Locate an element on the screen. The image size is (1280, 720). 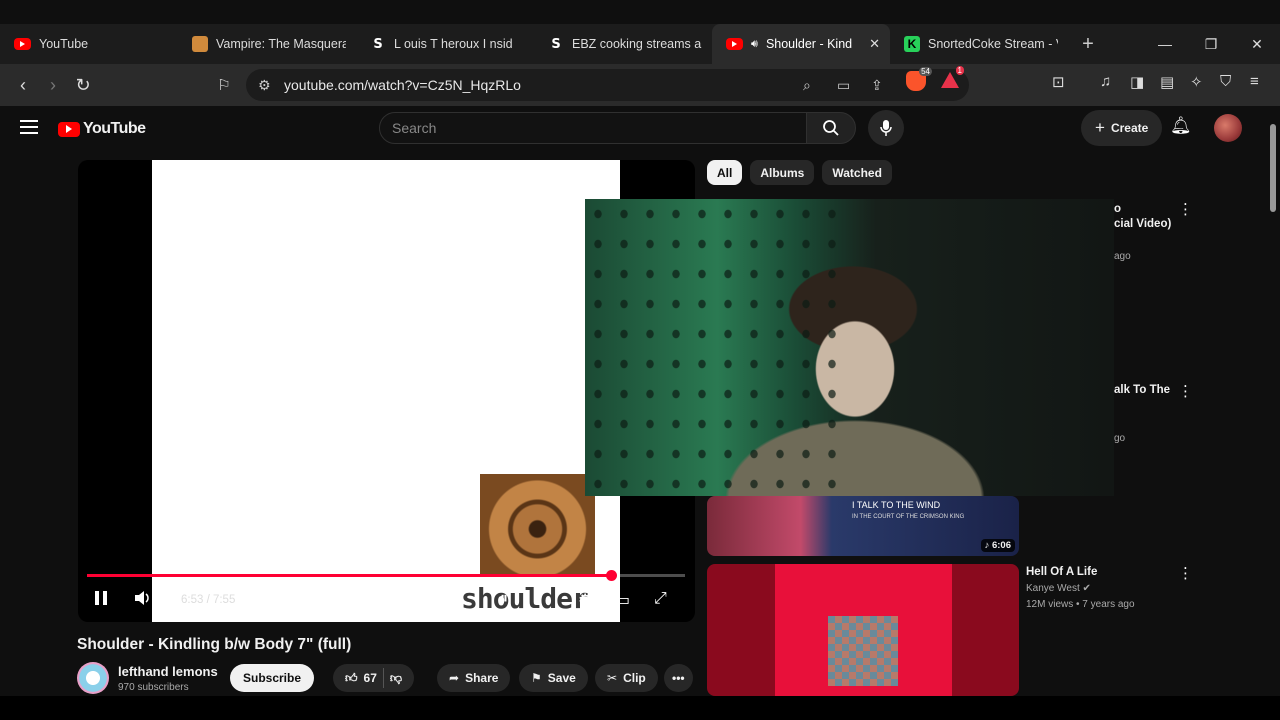
dislike-button: 👎︎ is located at coordinates (396, 678).